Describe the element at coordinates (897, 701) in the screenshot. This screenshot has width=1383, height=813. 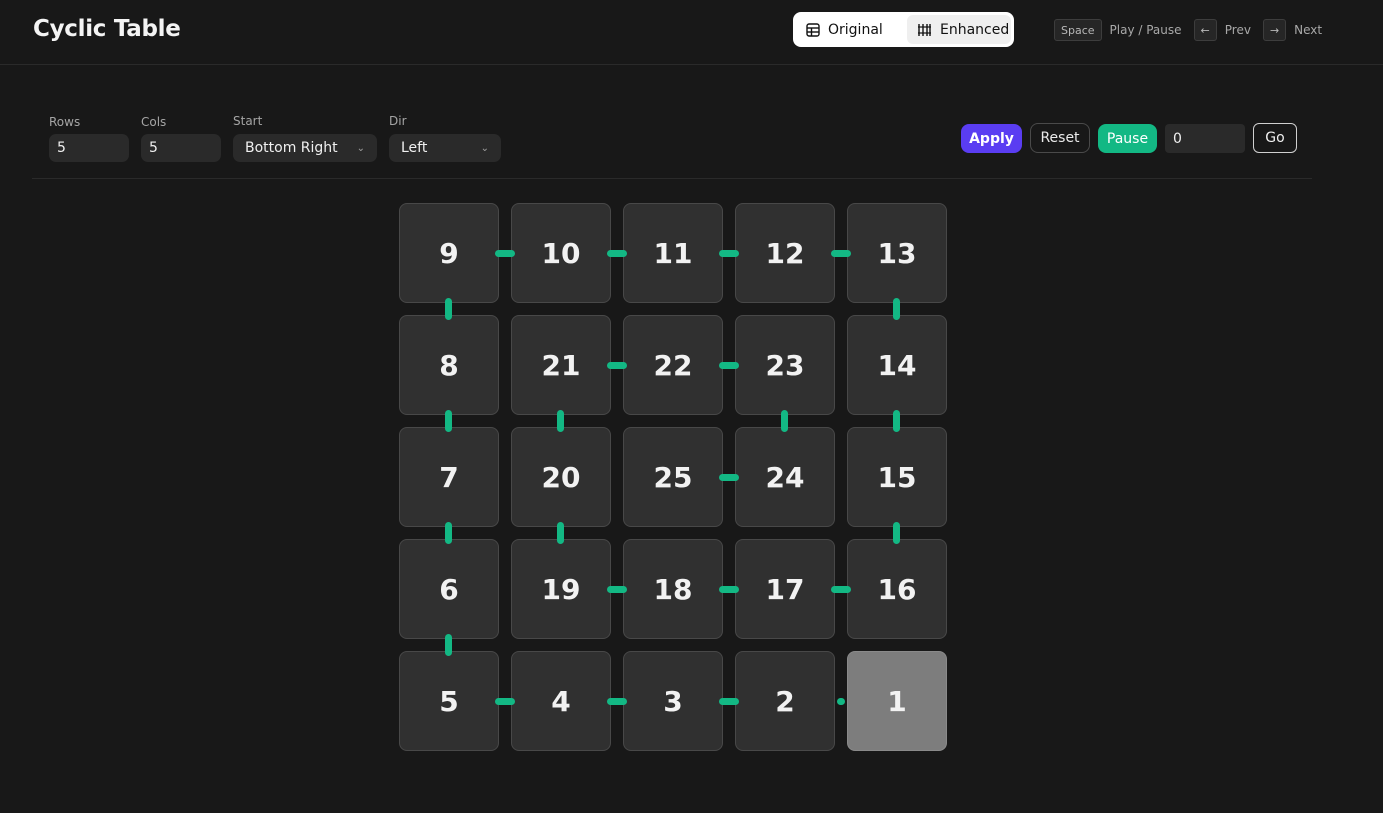
I see `table-cell: 1` at that location.